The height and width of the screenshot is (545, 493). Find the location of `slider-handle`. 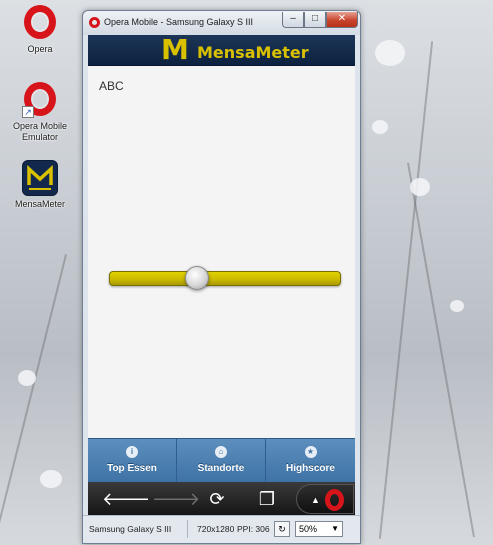

slider-handle is located at coordinates (197, 278).